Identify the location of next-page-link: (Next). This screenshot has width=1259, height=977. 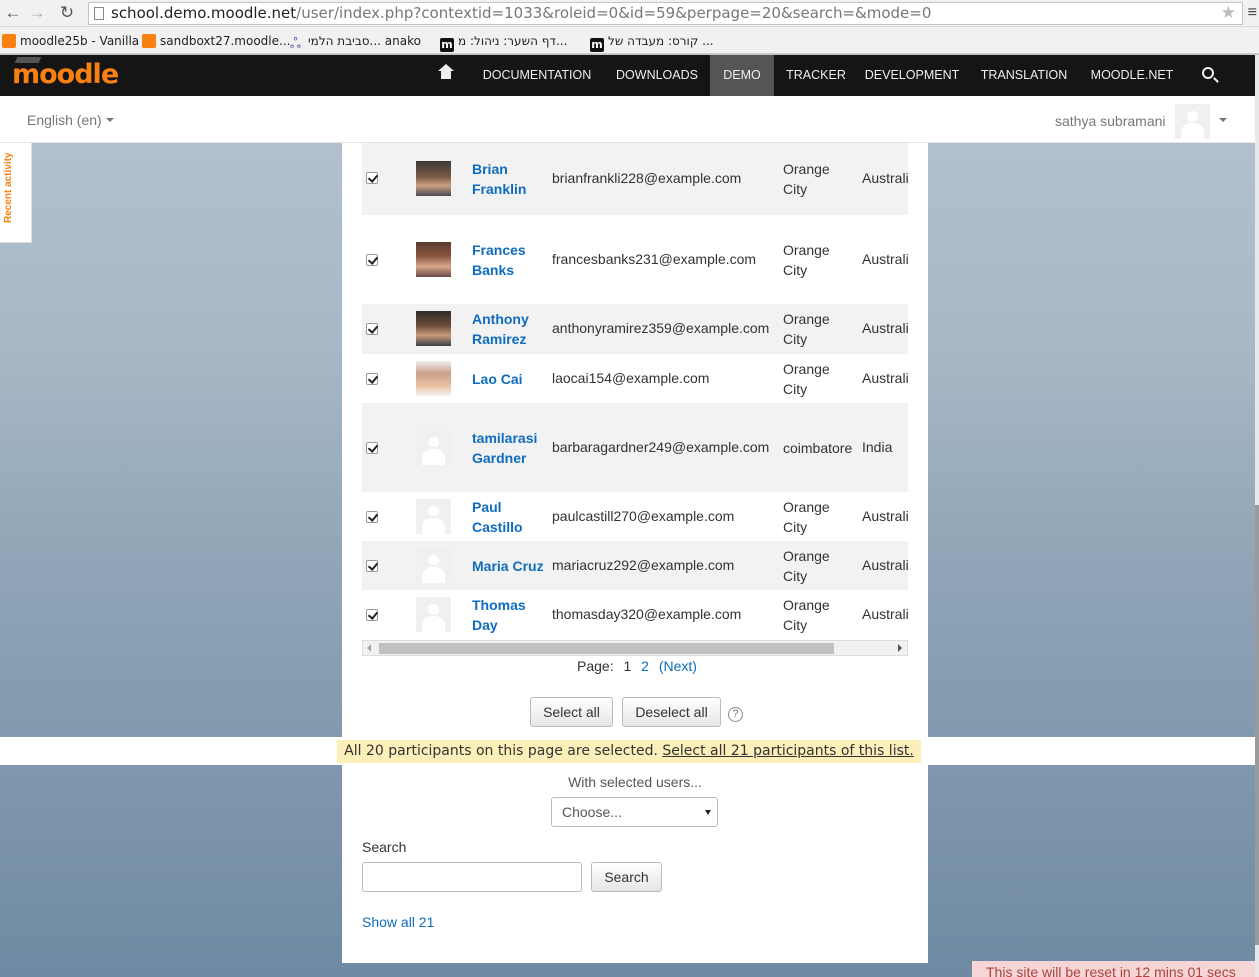
(678, 666).